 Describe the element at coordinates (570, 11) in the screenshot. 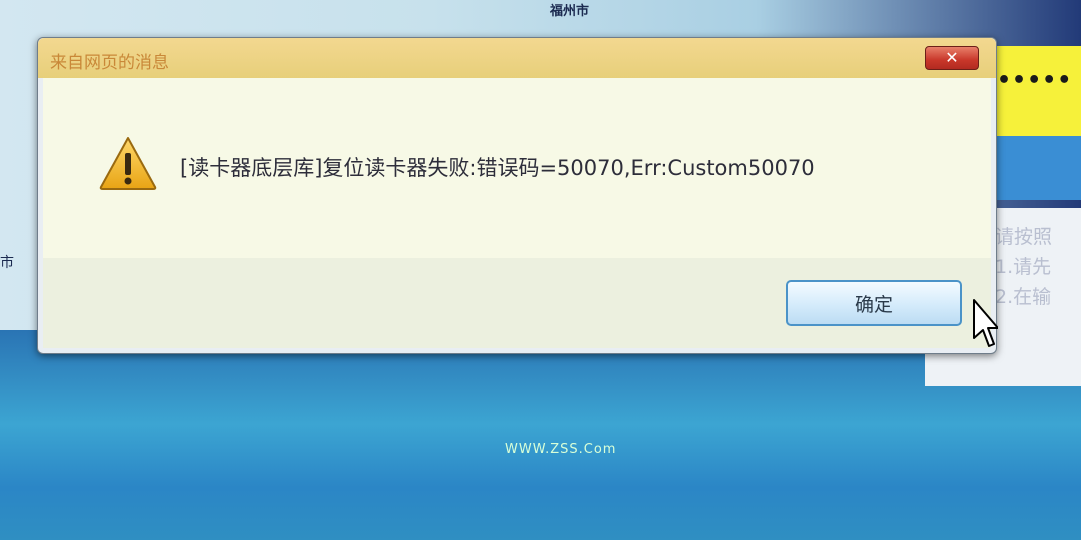

I see `map-label-top: 福州市` at that location.